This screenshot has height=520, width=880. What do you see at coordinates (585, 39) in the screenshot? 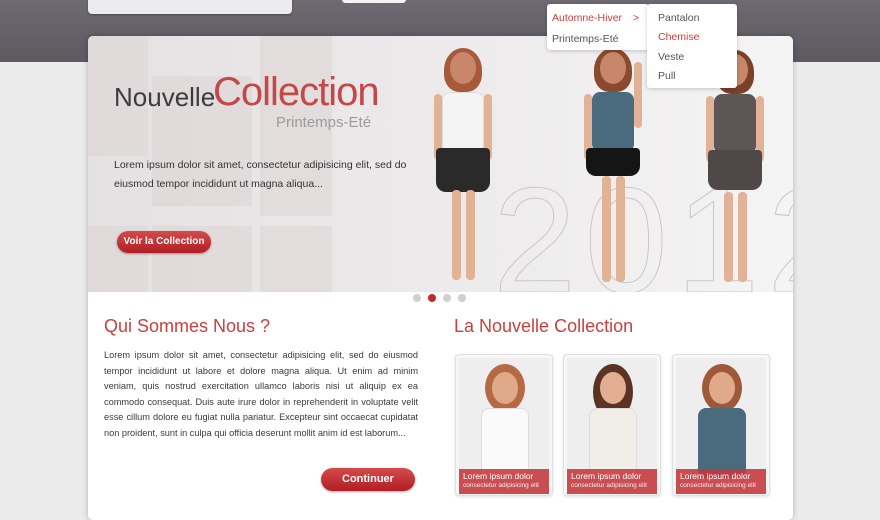
I see `menu-item-printemps-ete: Printemps-Eté` at bounding box center [585, 39].